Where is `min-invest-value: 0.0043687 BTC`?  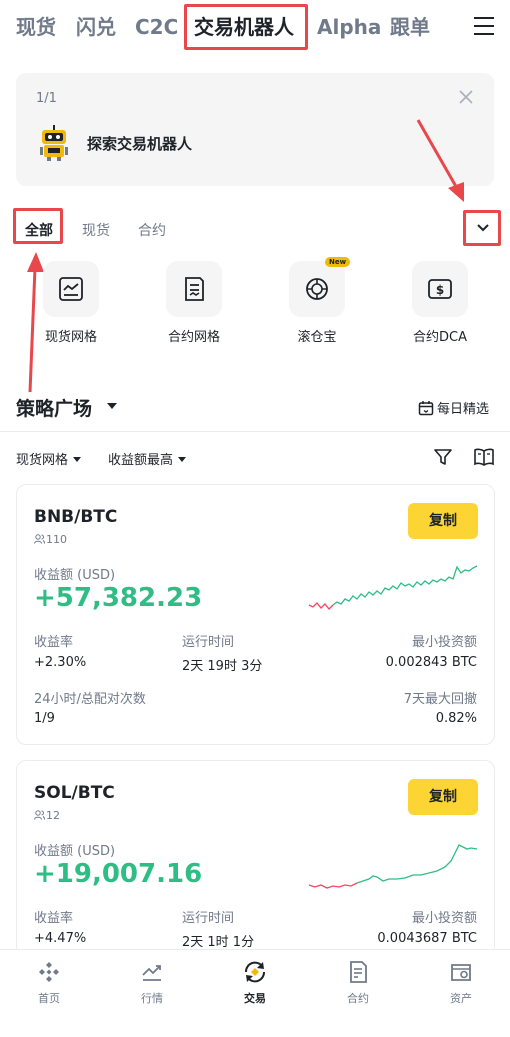
min-invest-value: 0.0043687 BTC is located at coordinates (427, 938).